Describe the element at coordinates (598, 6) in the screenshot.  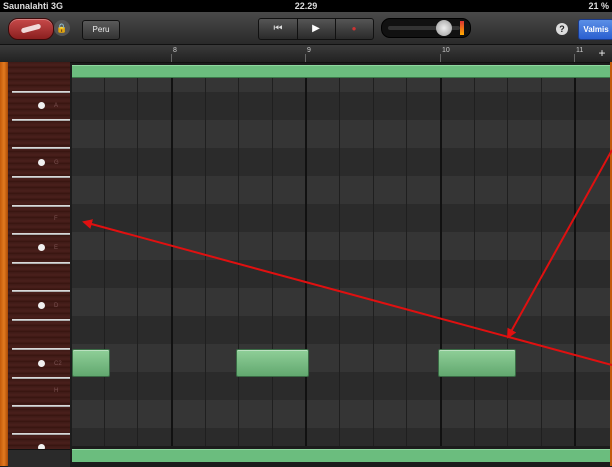
I see `battery-indicator: 21 %` at that location.